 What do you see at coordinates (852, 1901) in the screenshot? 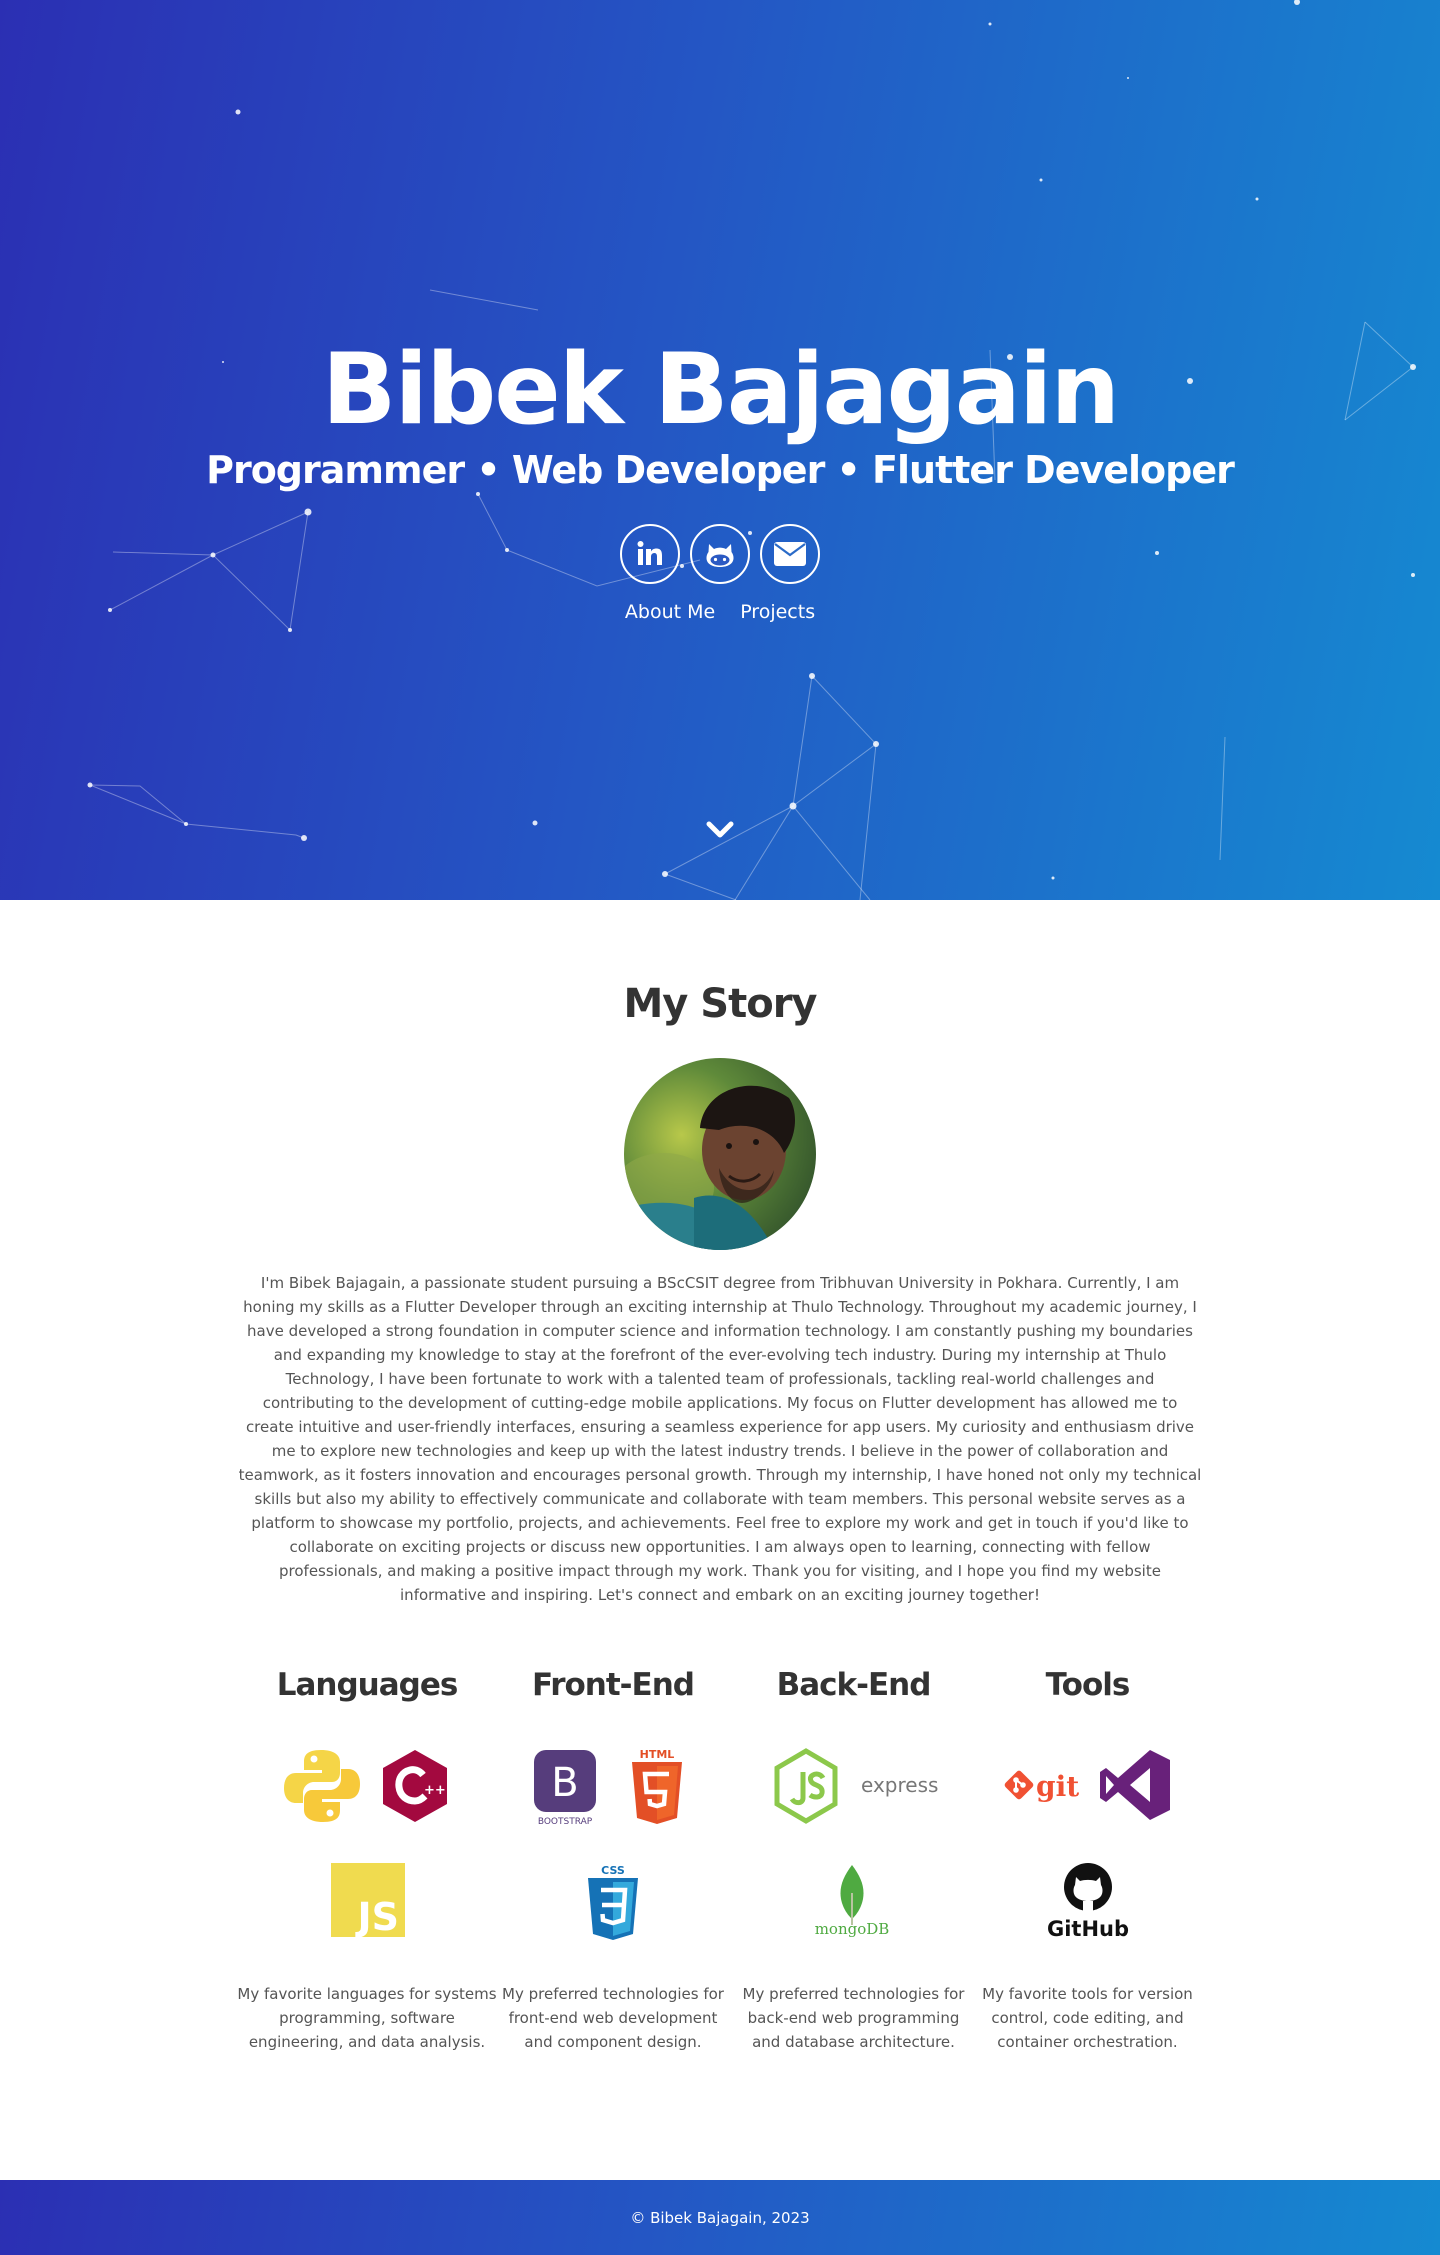
I see `mongodb-logo: mongoDB` at bounding box center [852, 1901].